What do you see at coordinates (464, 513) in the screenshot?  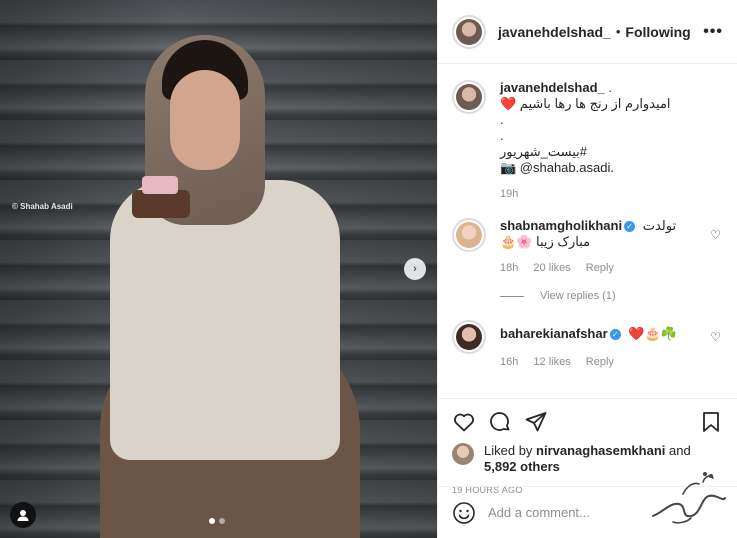 I see `emoji-icon` at bounding box center [464, 513].